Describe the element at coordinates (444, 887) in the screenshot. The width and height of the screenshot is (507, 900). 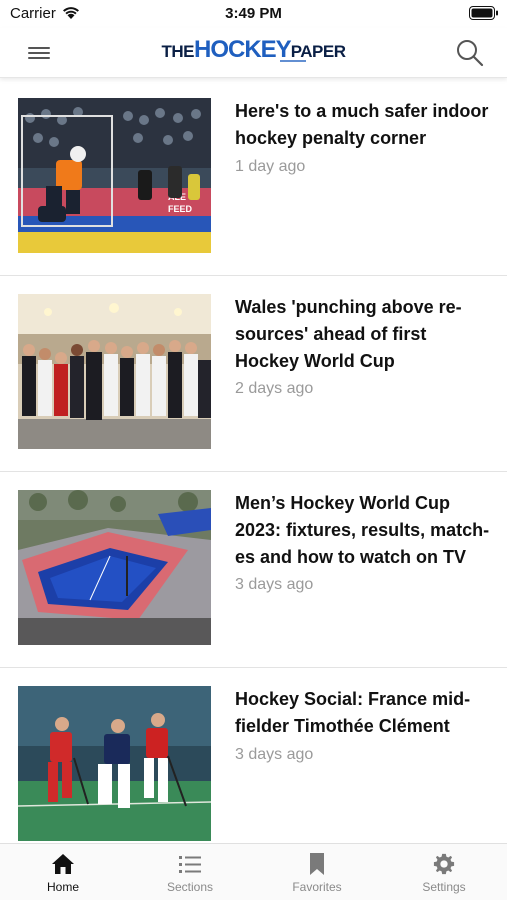
I see `tab-settings-label: Settings` at that location.